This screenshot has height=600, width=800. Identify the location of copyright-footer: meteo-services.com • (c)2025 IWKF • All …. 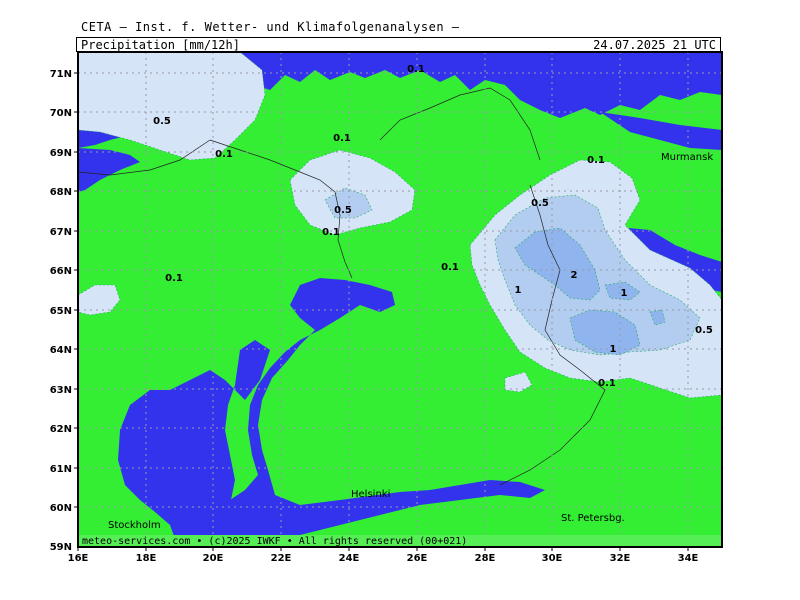
(274, 541).